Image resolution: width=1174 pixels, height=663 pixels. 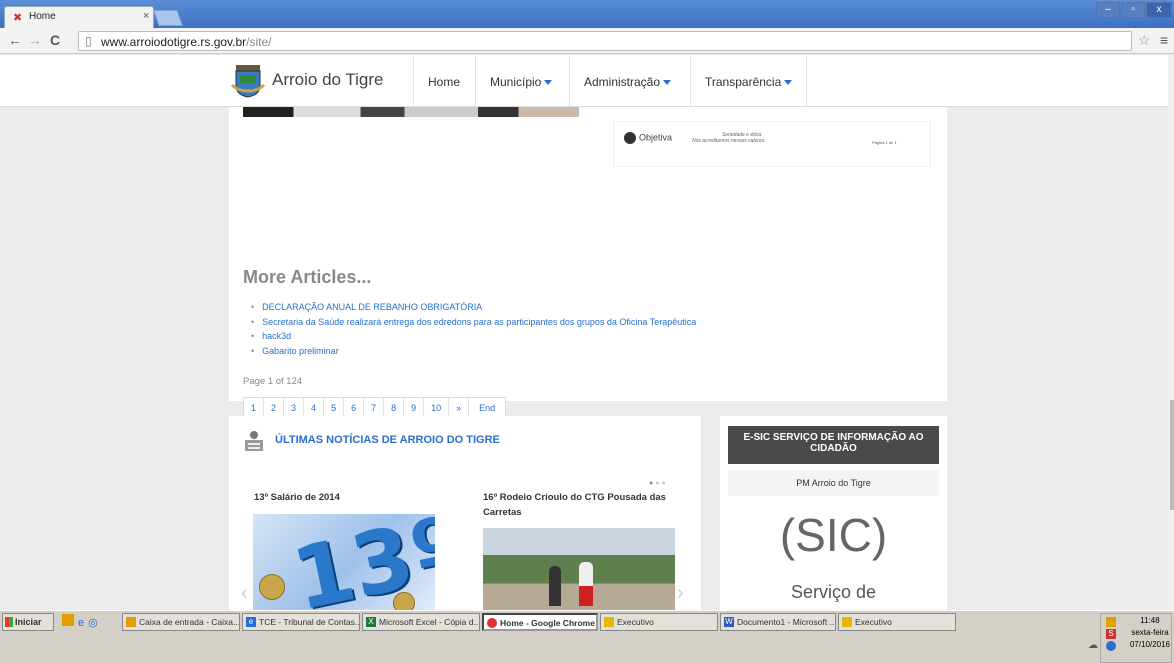 I want to click on page-link-5: 5, so click(x=334, y=408).